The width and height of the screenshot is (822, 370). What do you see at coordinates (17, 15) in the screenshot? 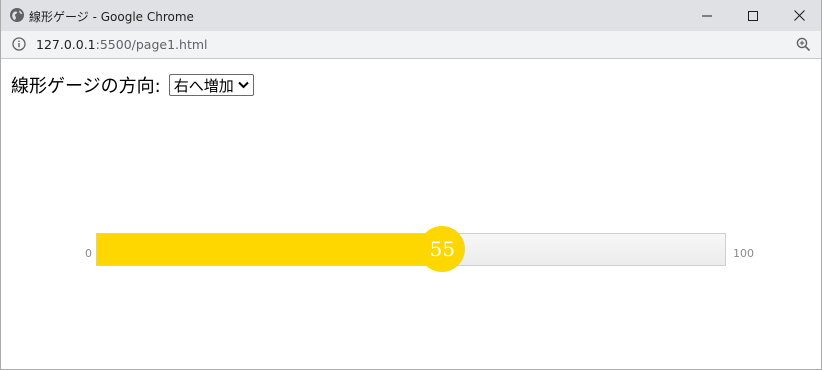
I see `globe-icon` at bounding box center [17, 15].